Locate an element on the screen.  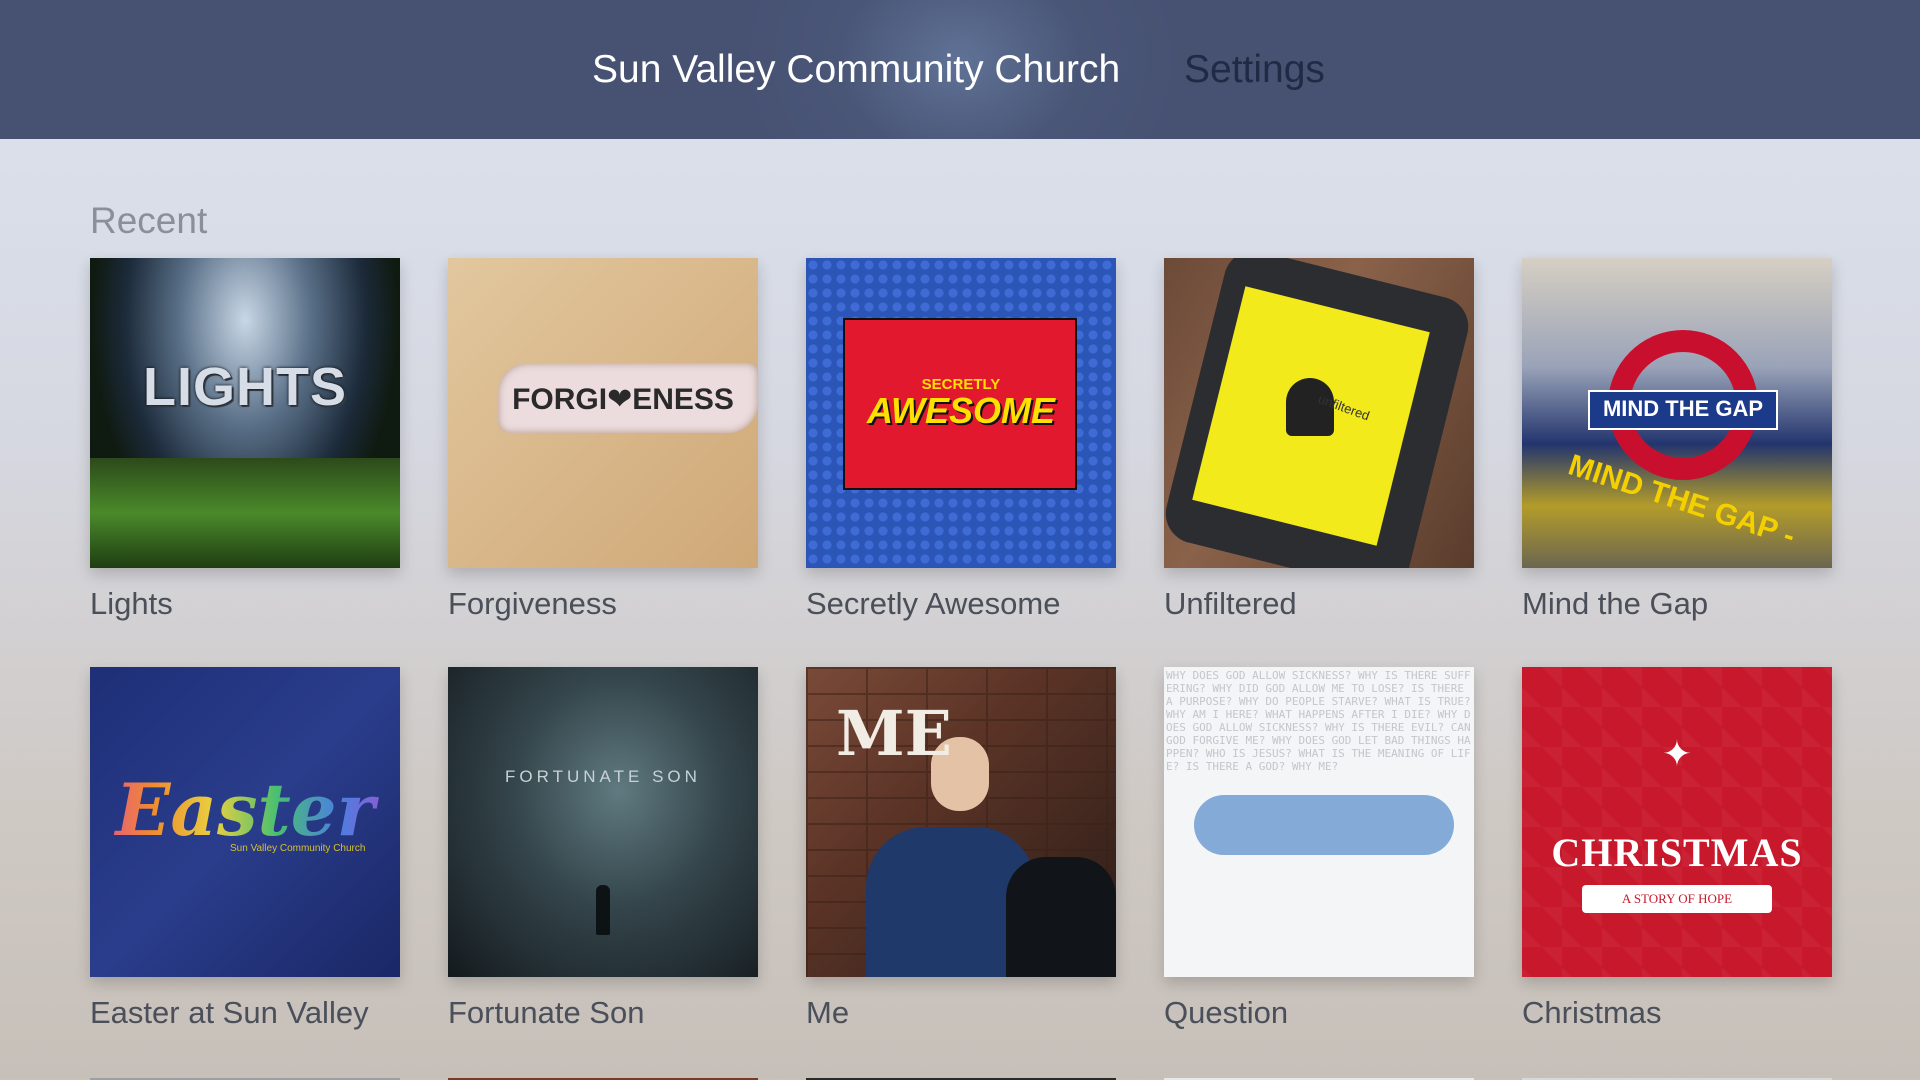
series-artwork: Easter Sun Valley Community Church is located at coordinates (245, 822).